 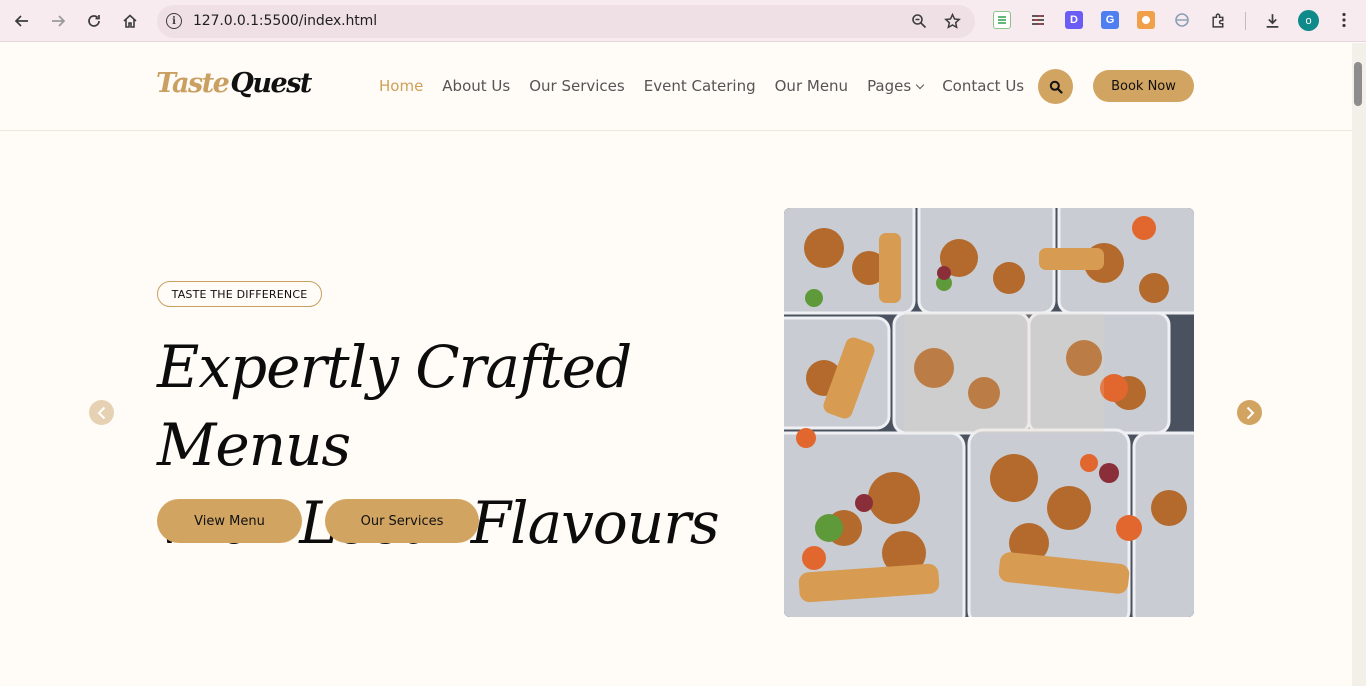 What do you see at coordinates (1308, 20) in the screenshot?
I see `profile-avatar: o` at bounding box center [1308, 20].